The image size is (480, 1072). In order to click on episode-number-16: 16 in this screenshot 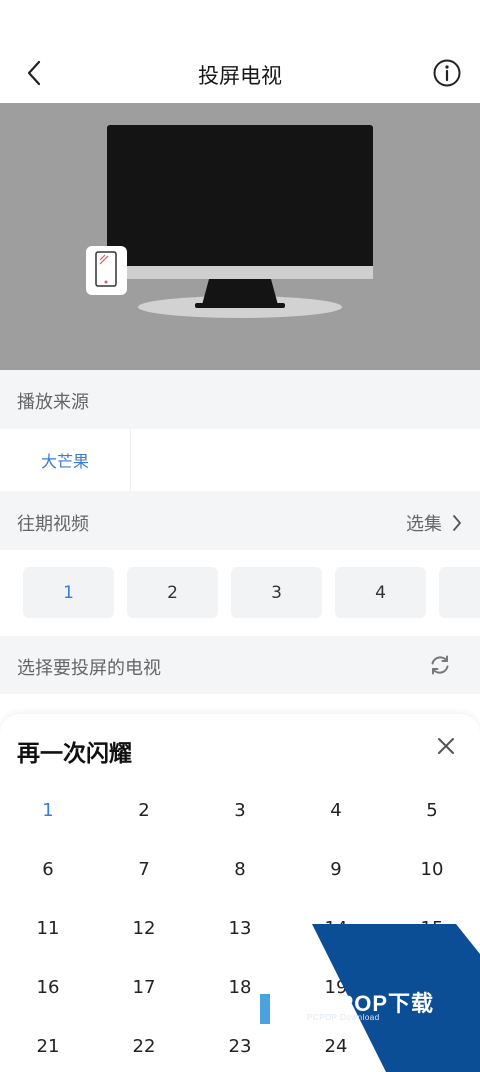, I will do `click(48, 987)`.